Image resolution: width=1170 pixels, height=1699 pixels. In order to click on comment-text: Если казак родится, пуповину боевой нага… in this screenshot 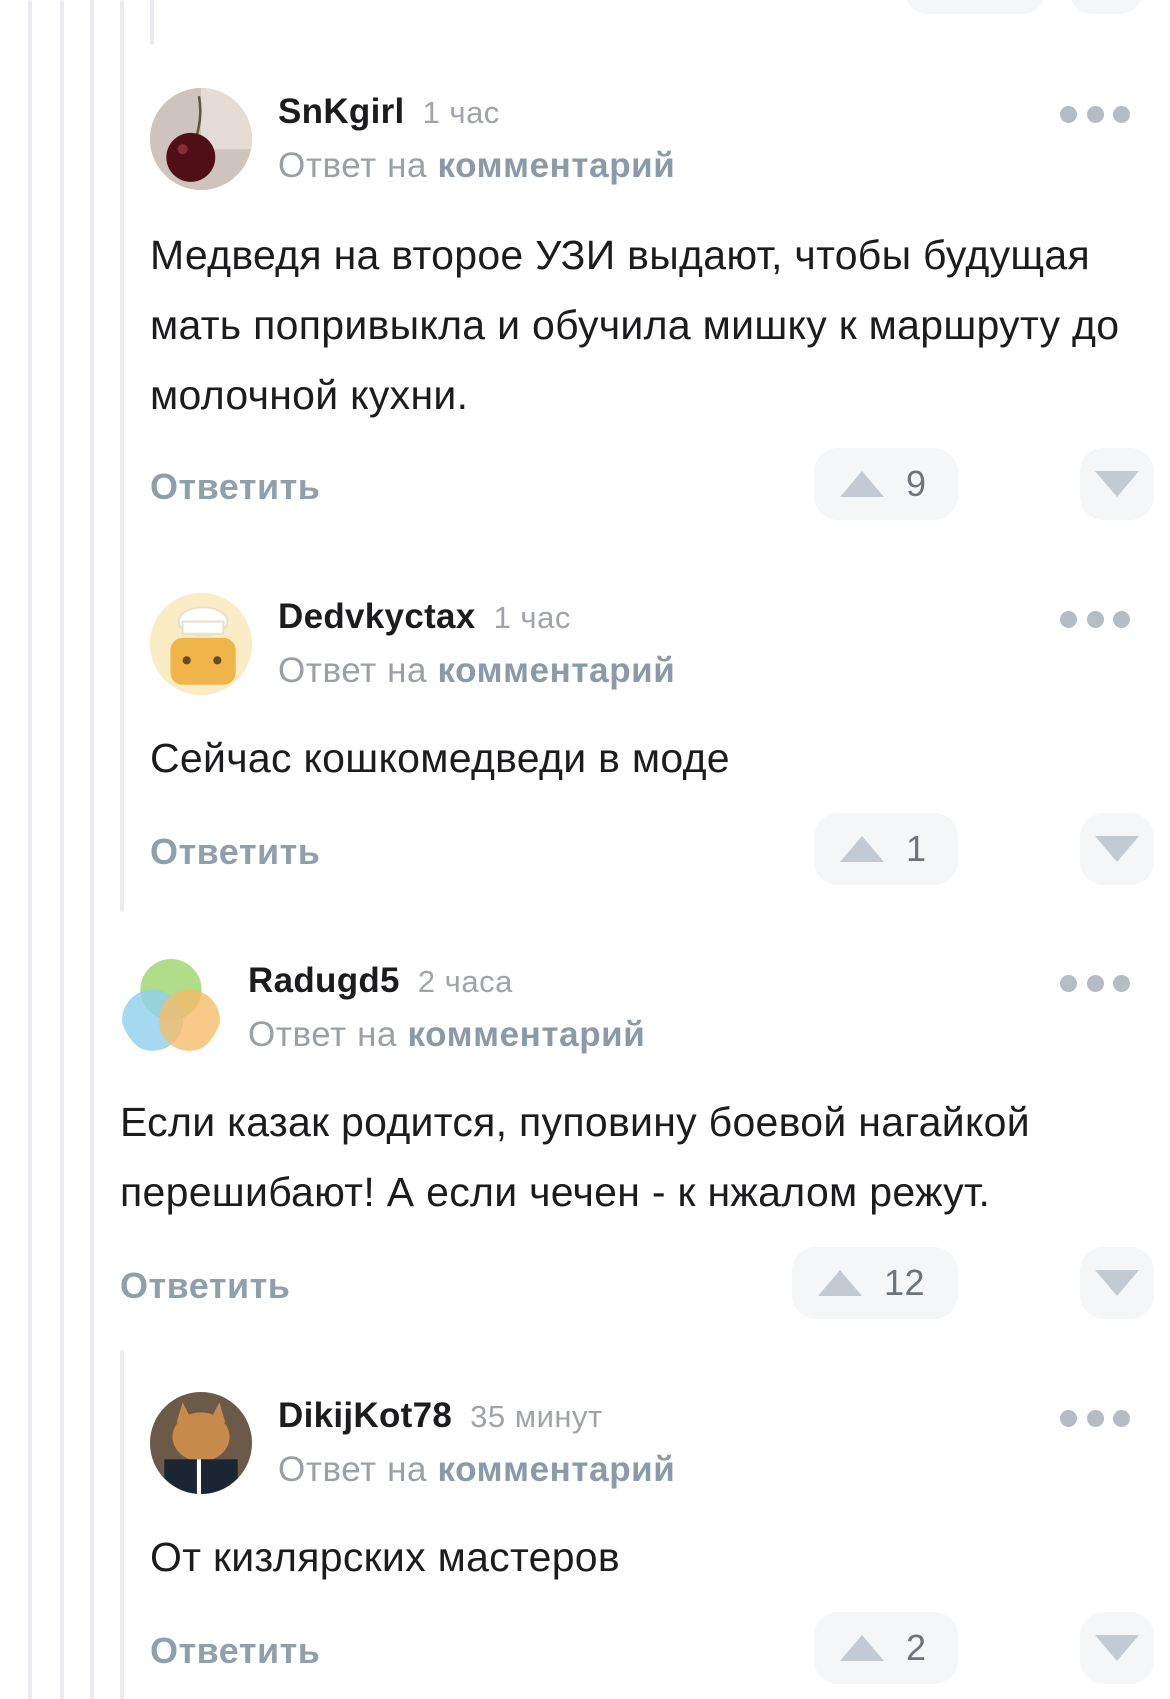, I will do `click(575, 1157)`.